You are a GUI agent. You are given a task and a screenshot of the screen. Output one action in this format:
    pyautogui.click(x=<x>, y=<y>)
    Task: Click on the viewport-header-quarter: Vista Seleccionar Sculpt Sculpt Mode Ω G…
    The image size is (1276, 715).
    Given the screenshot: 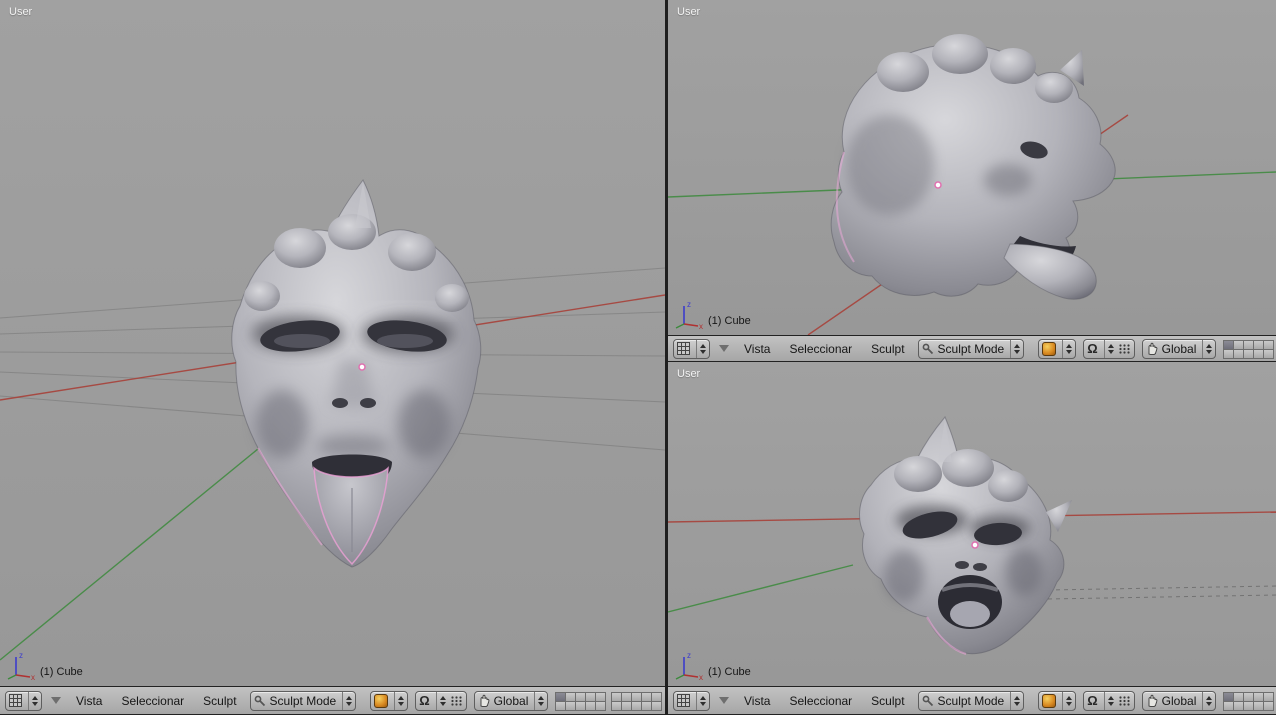 What is the action you would take?
    pyautogui.click(x=972, y=700)
    